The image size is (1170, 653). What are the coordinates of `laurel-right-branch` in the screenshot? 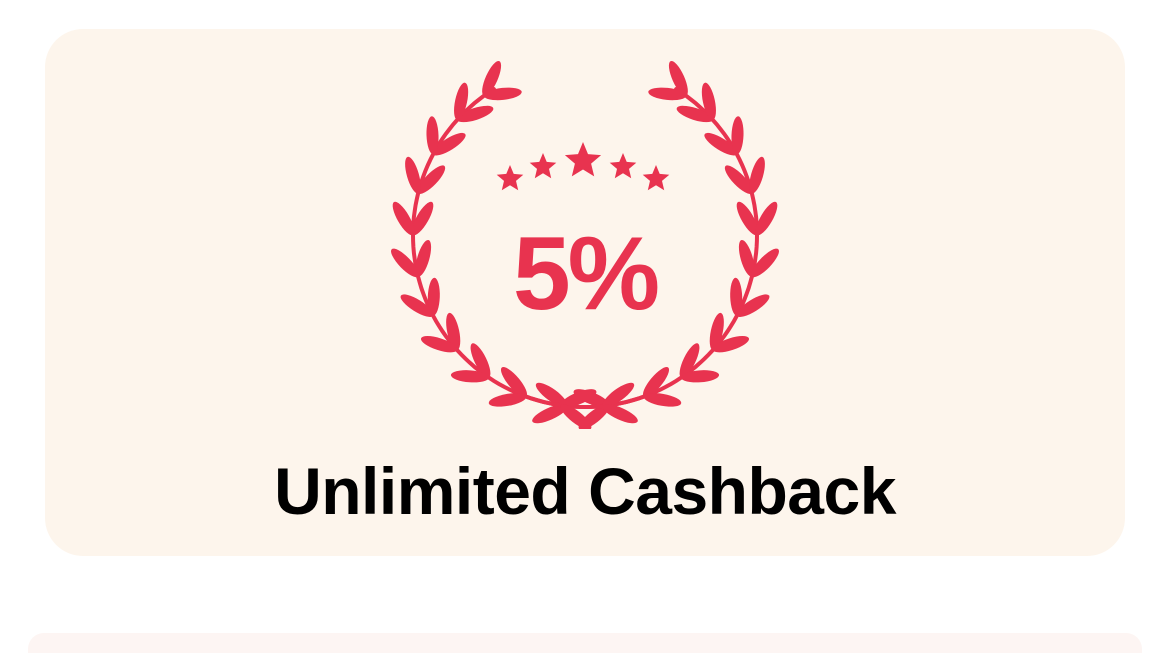 It's located at (651, 244).